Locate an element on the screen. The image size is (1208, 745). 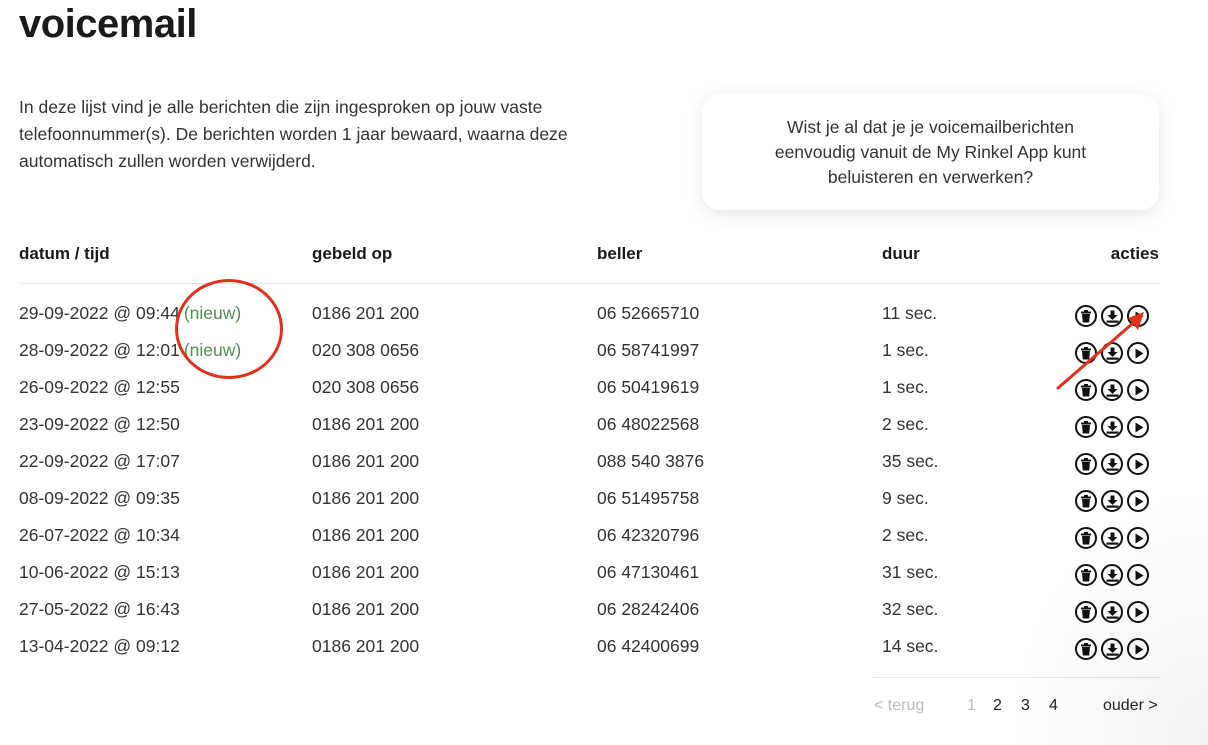
cell-duration: 35 sec. is located at coordinates (910, 461).